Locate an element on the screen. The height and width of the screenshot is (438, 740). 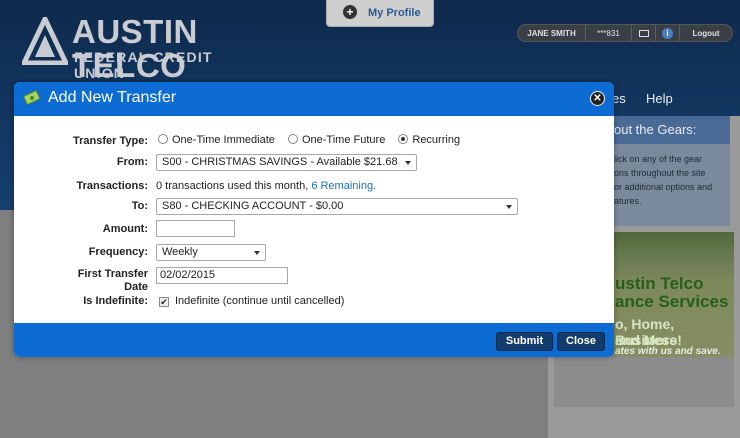
radio-label: One-Time Immediate is located at coordinates (223, 140).